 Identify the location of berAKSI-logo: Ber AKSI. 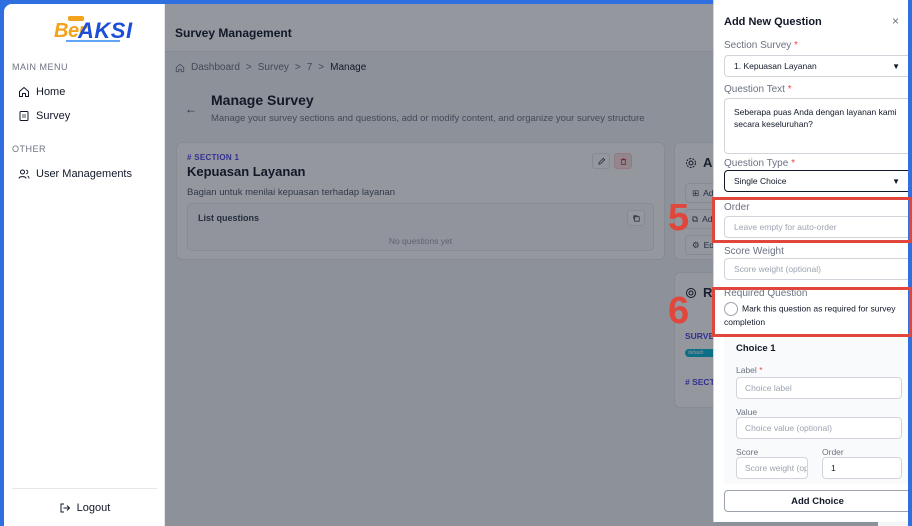
(94, 30).